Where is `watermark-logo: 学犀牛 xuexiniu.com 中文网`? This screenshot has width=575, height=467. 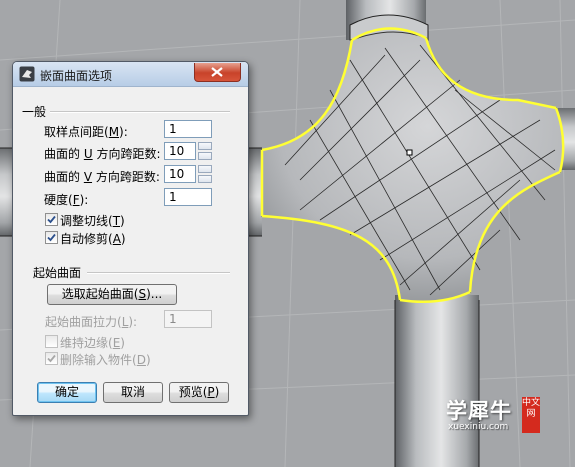 watermark-logo: 学犀牛 xuexiniu.com 中文网 is located at coordinates (493, 415).